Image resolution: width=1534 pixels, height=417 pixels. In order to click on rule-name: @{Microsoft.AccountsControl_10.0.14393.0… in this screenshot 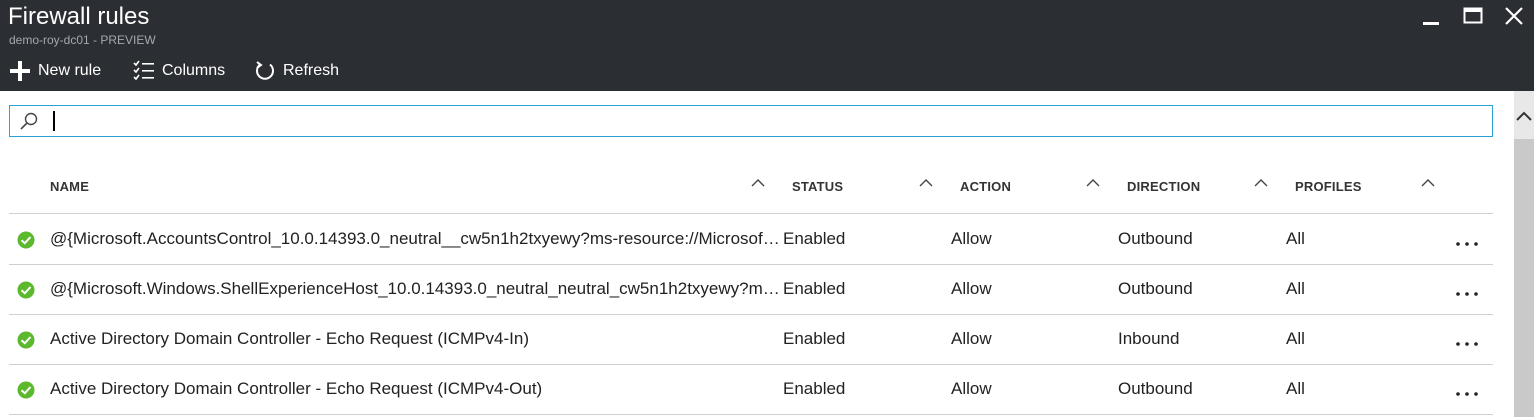, I will do `click(416, 238)`.